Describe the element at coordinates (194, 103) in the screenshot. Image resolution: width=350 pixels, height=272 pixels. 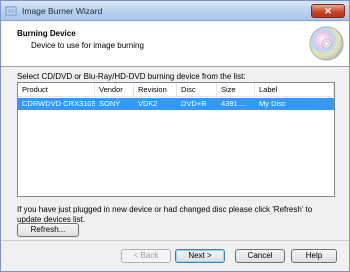
I see `cell-disc: DVD+R` at that location.